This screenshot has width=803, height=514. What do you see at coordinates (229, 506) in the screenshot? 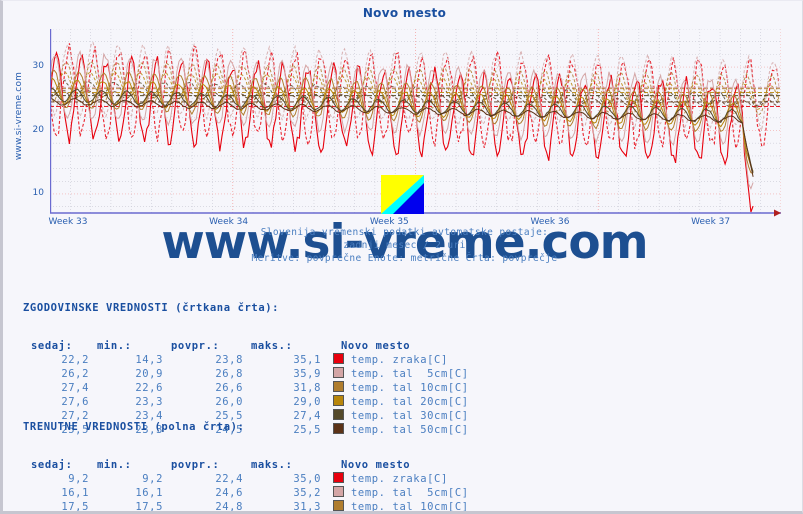
I see `cell-povpr: 24,8` at bounding box center [229, 506].